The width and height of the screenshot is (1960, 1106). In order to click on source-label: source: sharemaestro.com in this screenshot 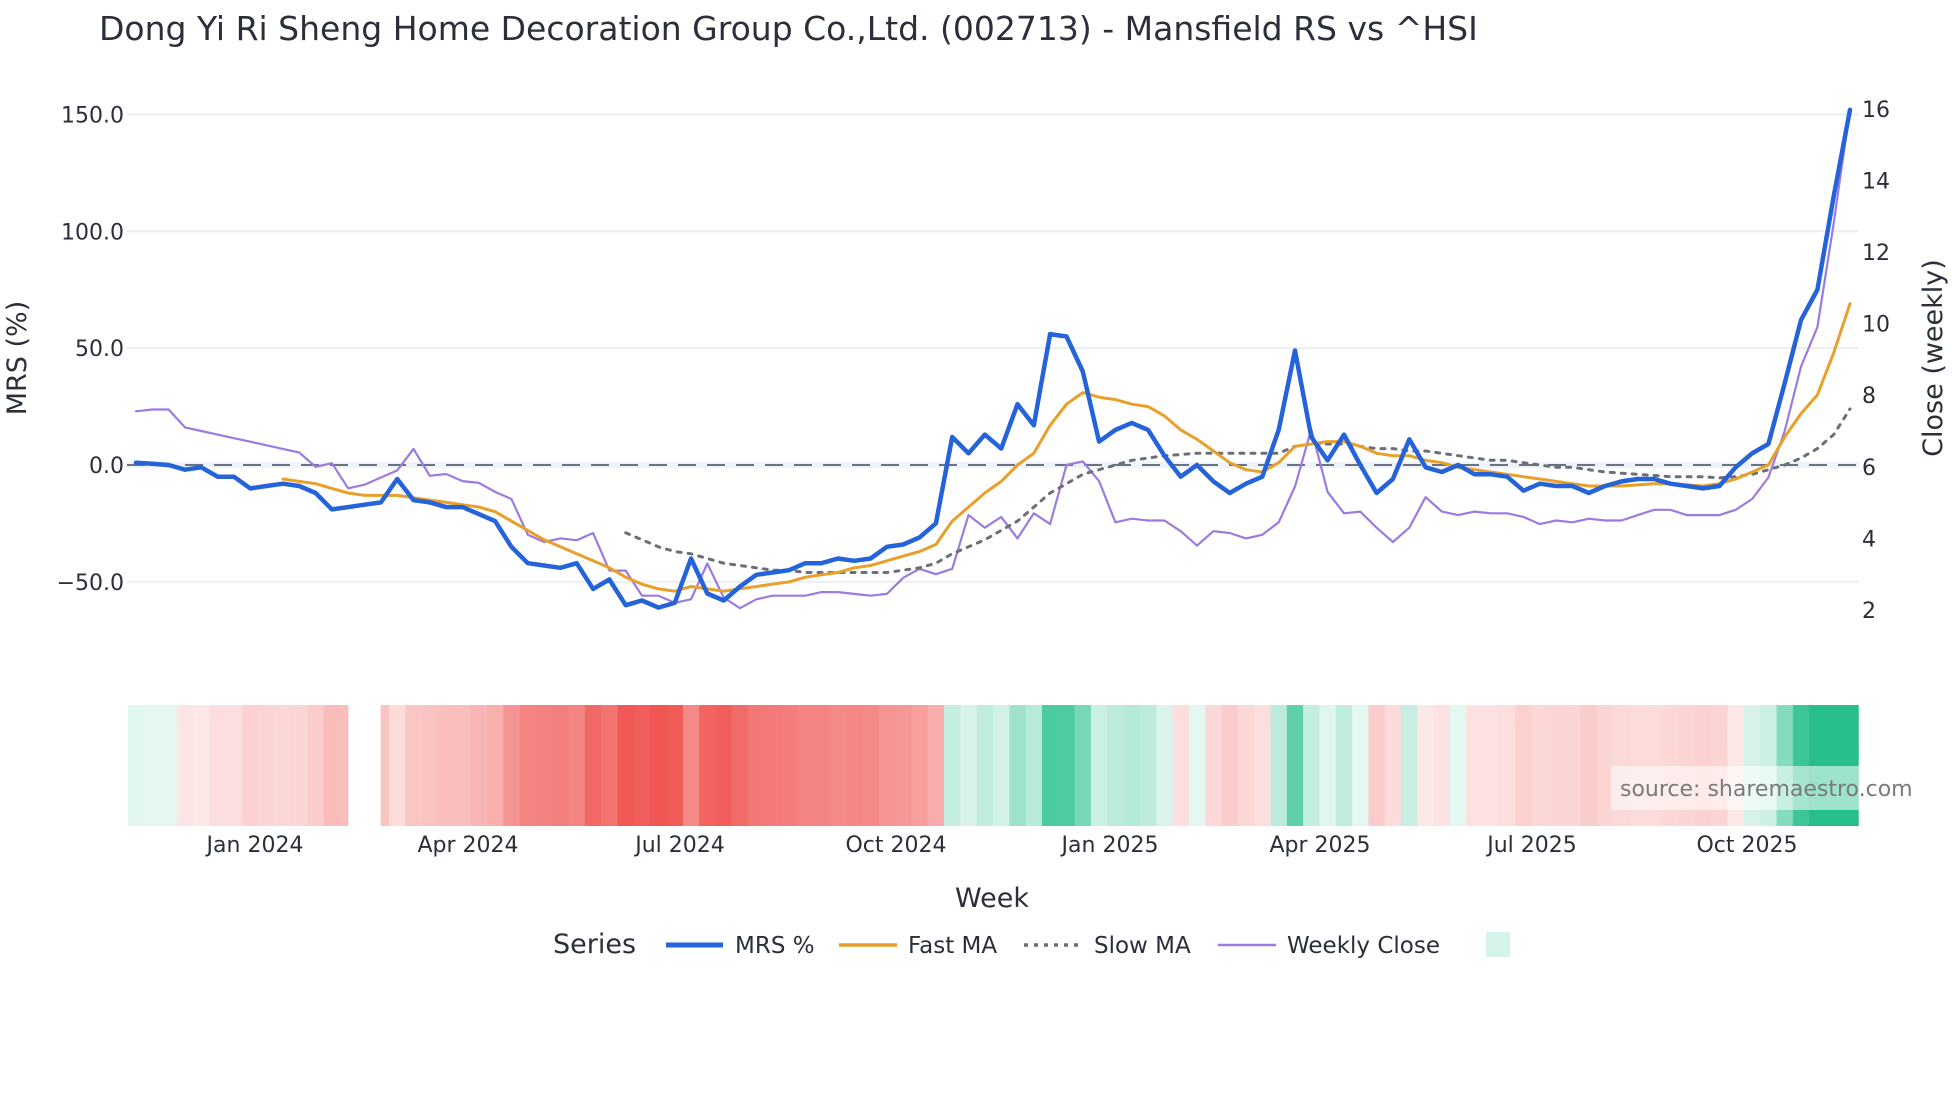, I will do `click(1766, 789)`.